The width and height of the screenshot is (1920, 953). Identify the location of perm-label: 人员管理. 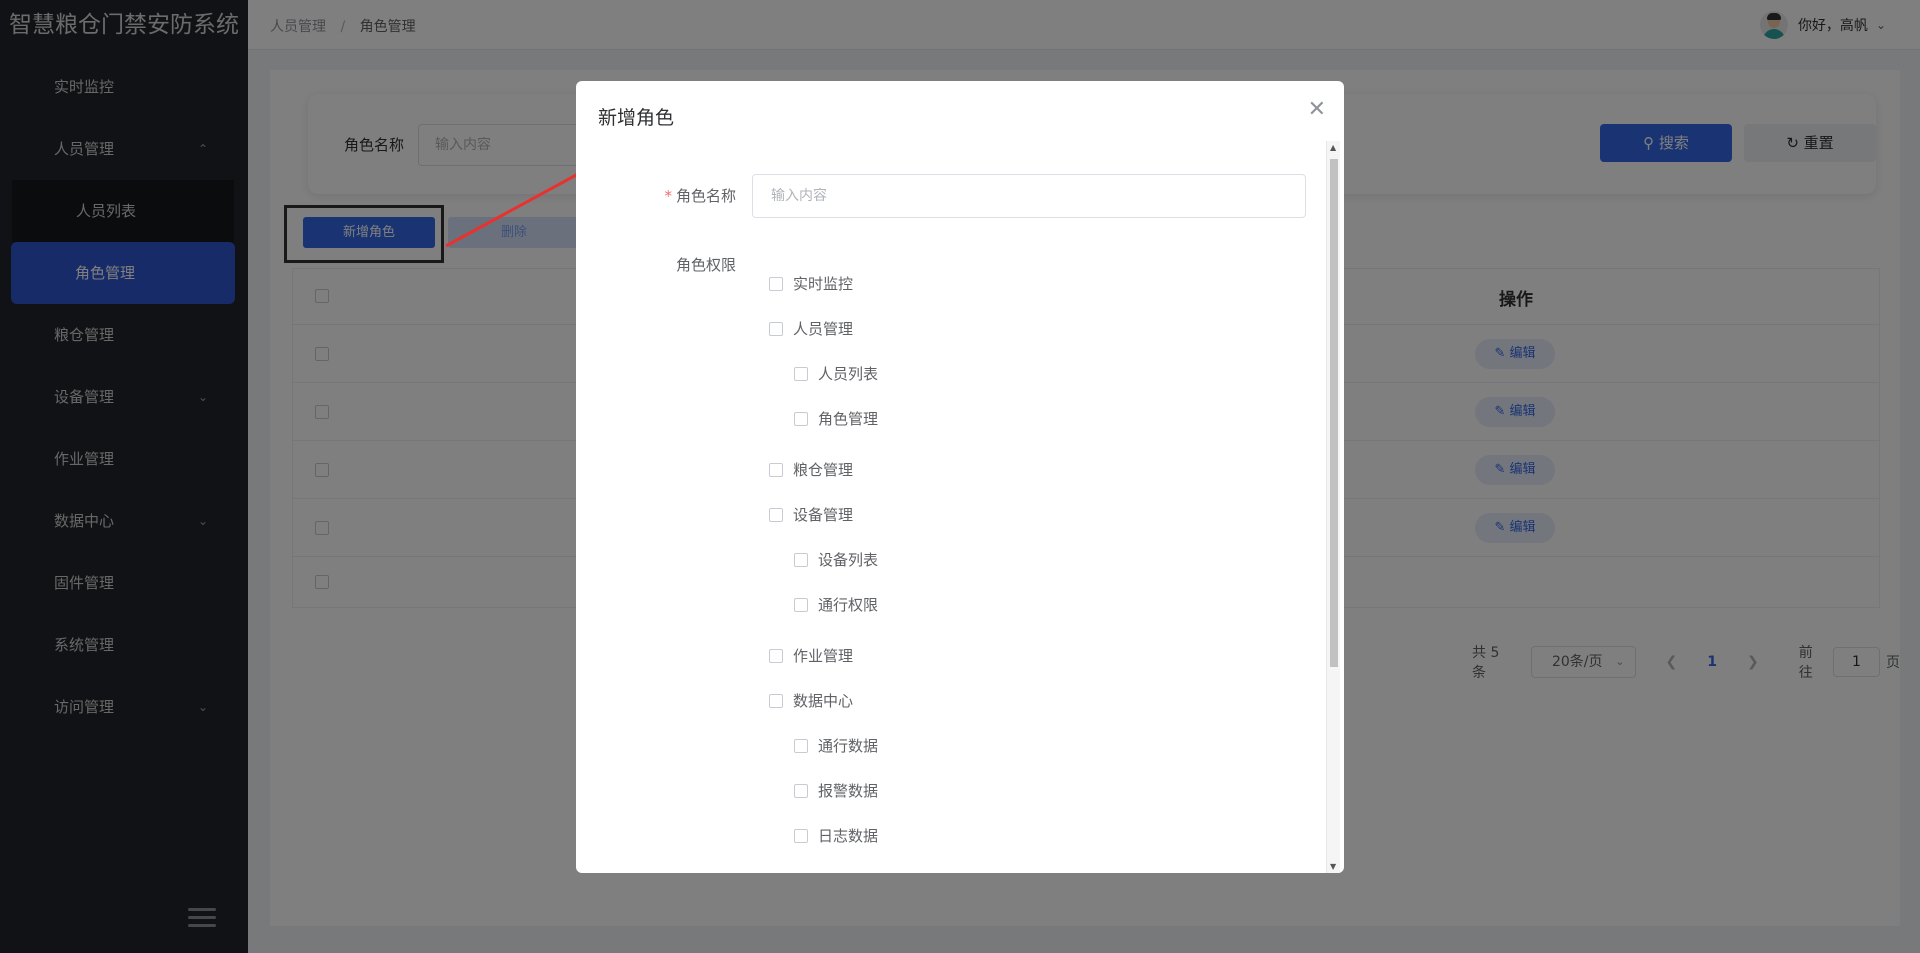
(823, 329).